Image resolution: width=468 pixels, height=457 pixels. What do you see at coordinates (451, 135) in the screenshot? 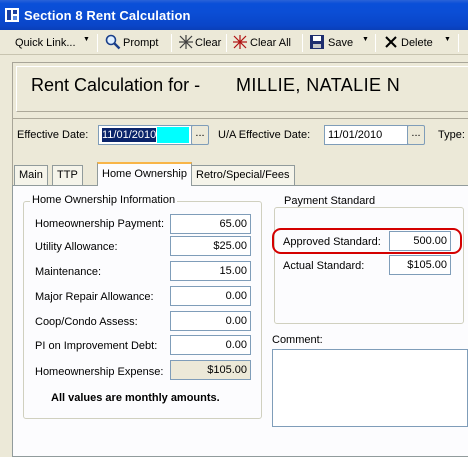
I see `type-label: Type:` at bounding box center [451, 135].